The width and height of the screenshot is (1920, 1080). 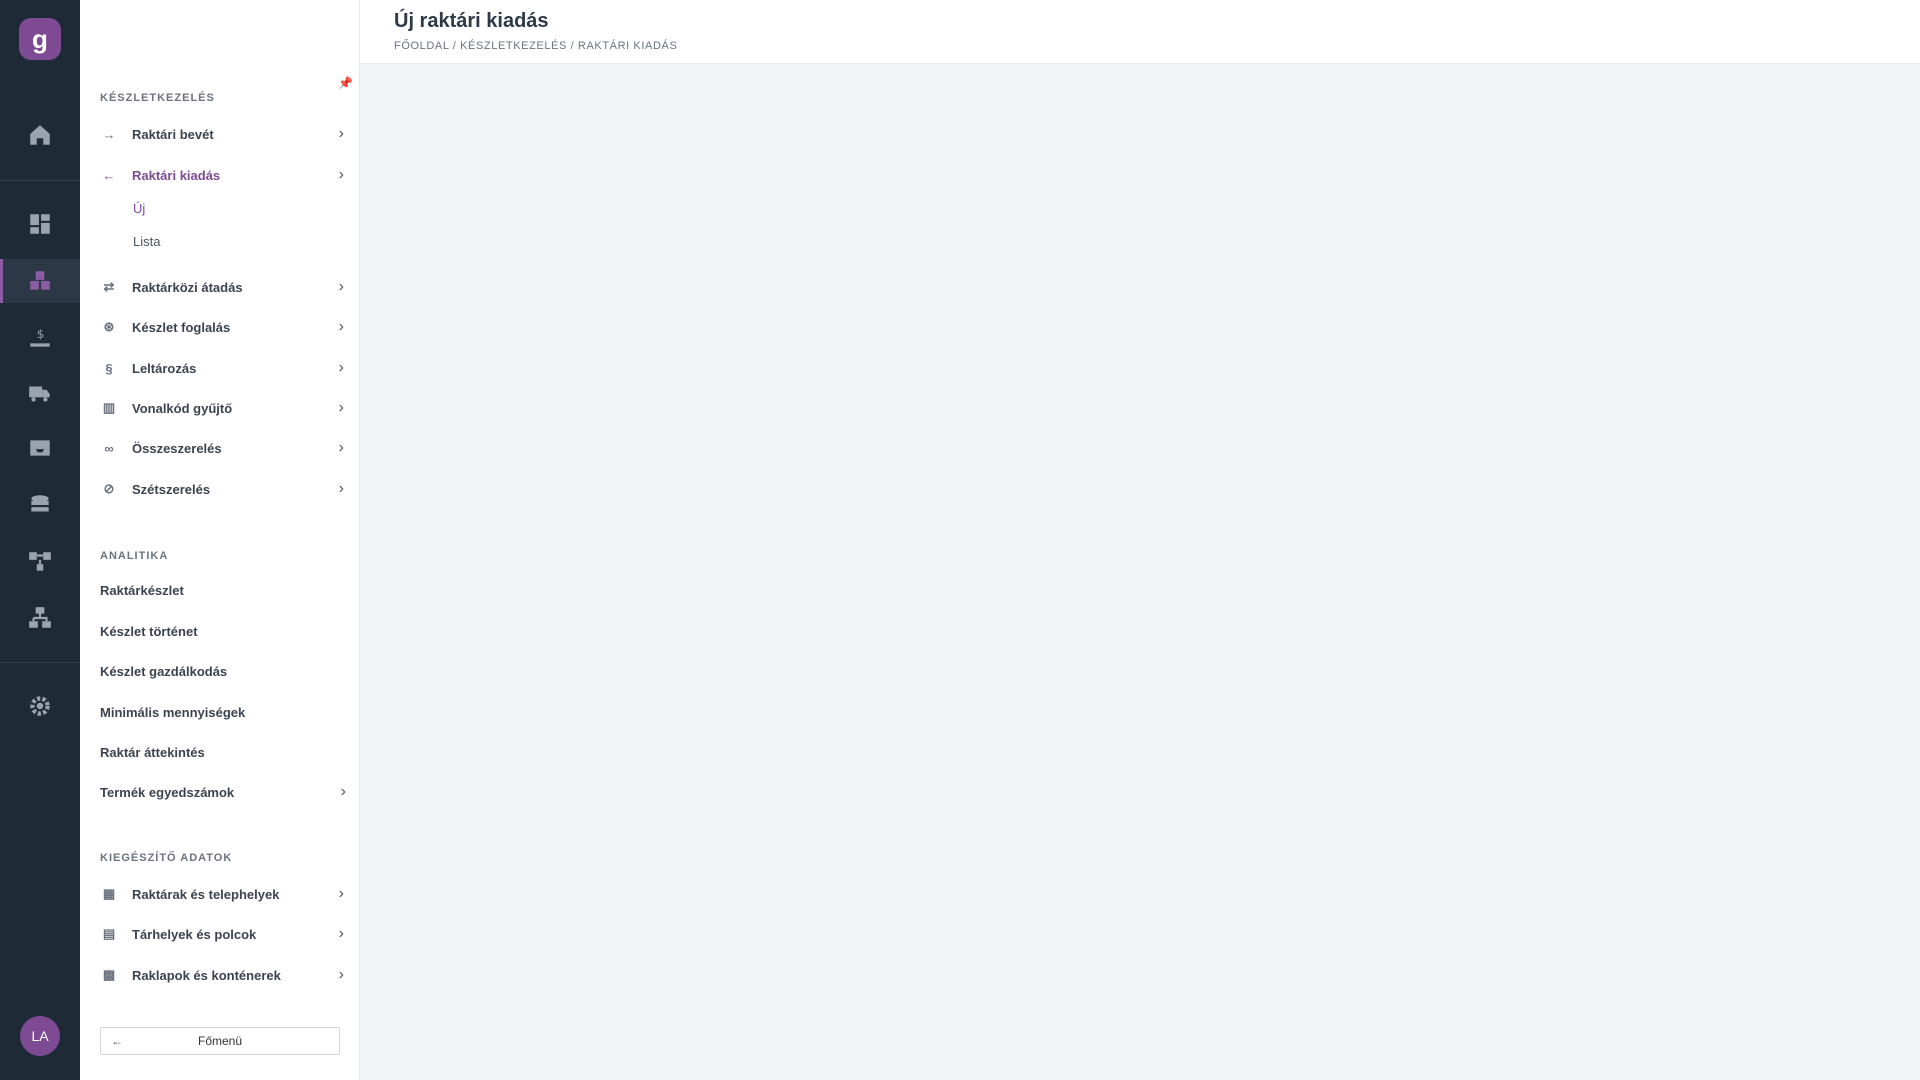 I want to click on sidebar-item-raktarkozi-atadas: ⇄ Raktárközi átadás ›, so click(x=221, y=287).